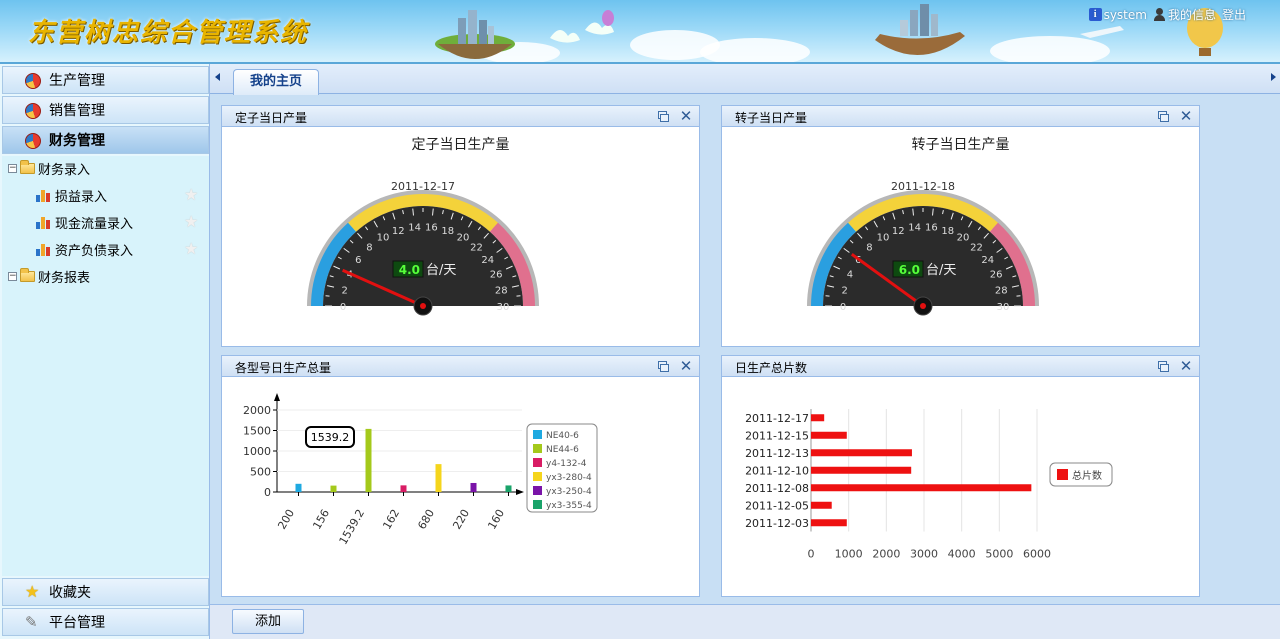 Image resolution: width=1280 pixels, height=639 pixels. I want to click on legend-label: 总片数, so click(1087, 475).